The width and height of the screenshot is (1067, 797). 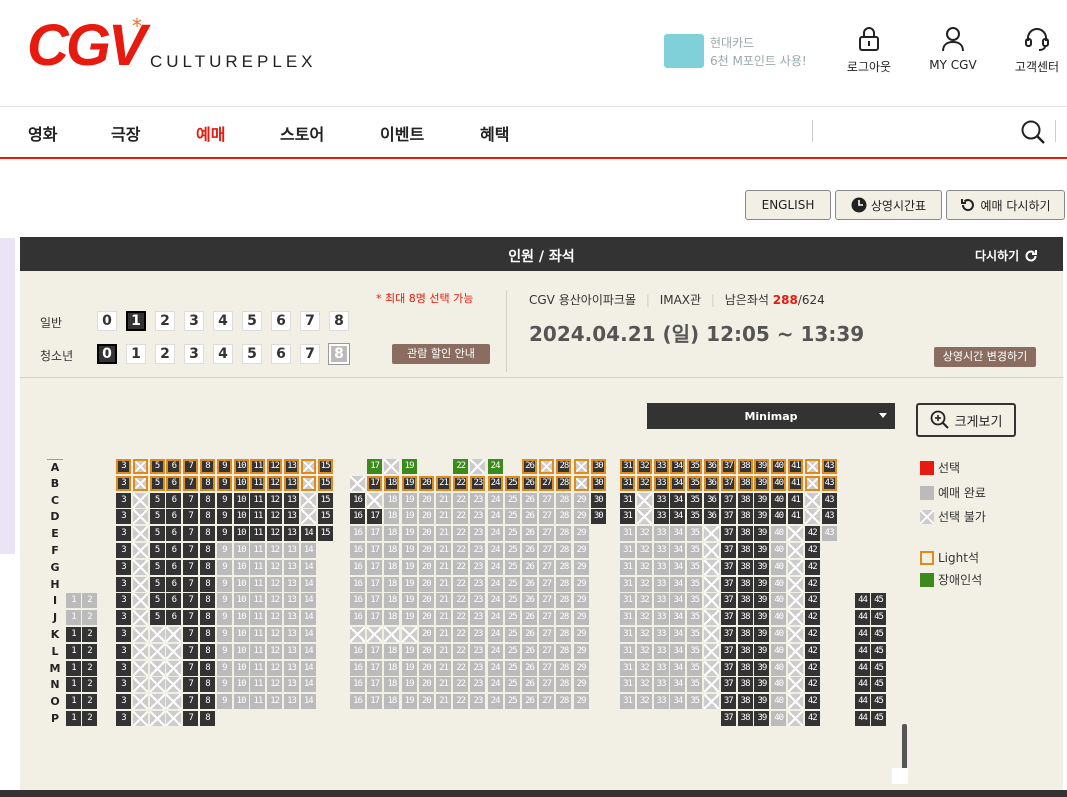 I want to click on seat: 26, so click(x=529, y=466).